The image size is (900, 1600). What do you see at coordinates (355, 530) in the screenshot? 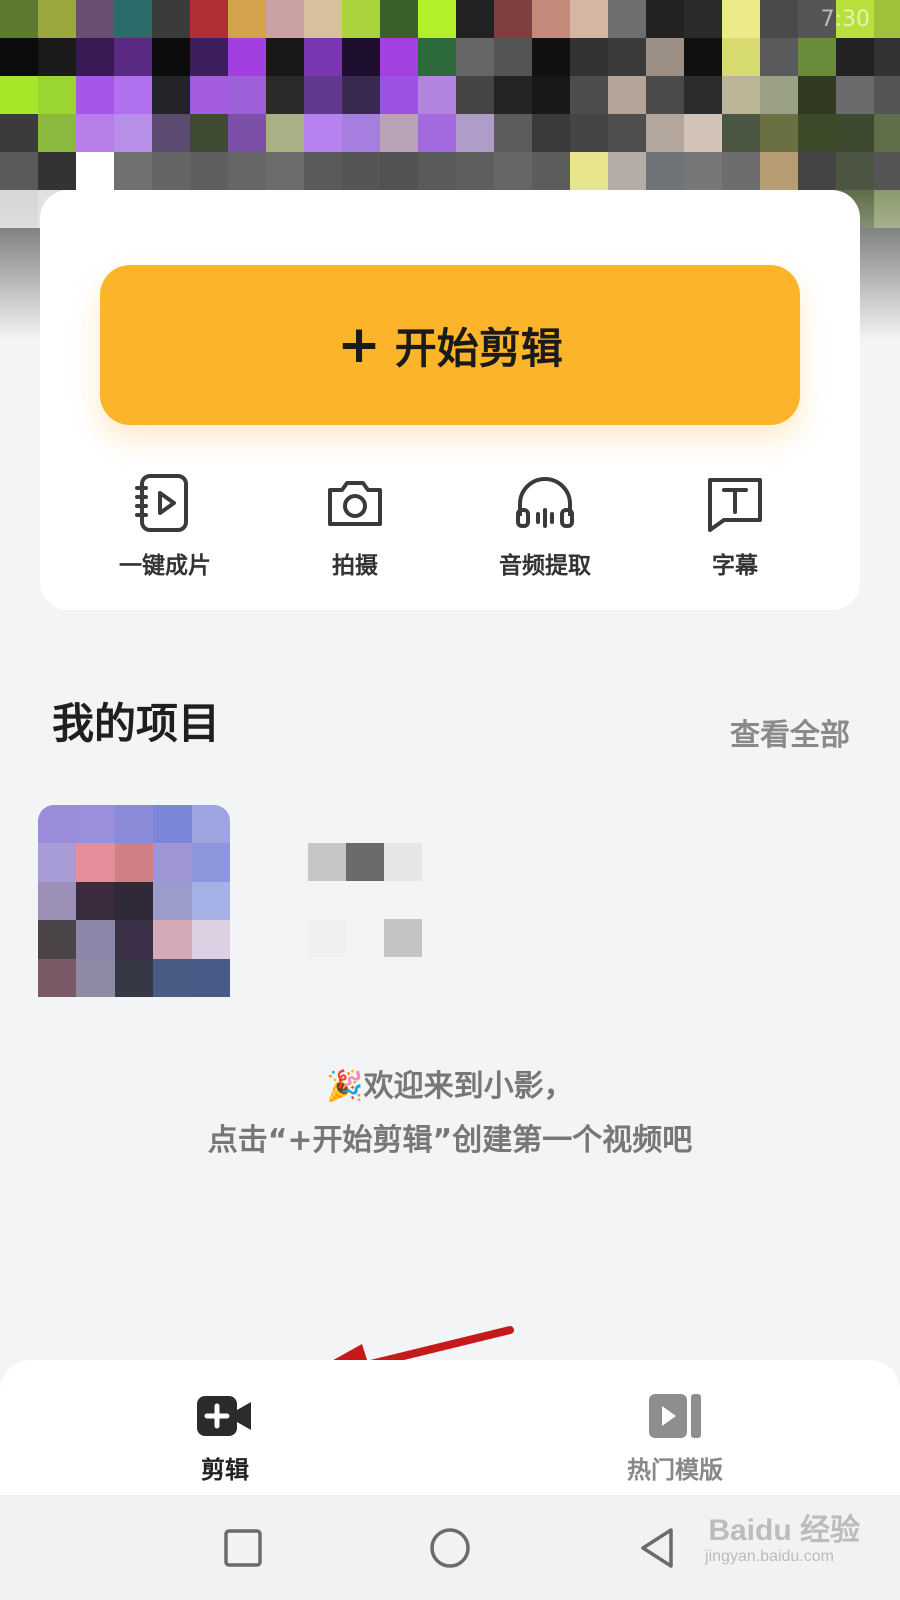
I see `tool-camera: 拍摄` at bounding box center [355, 530].